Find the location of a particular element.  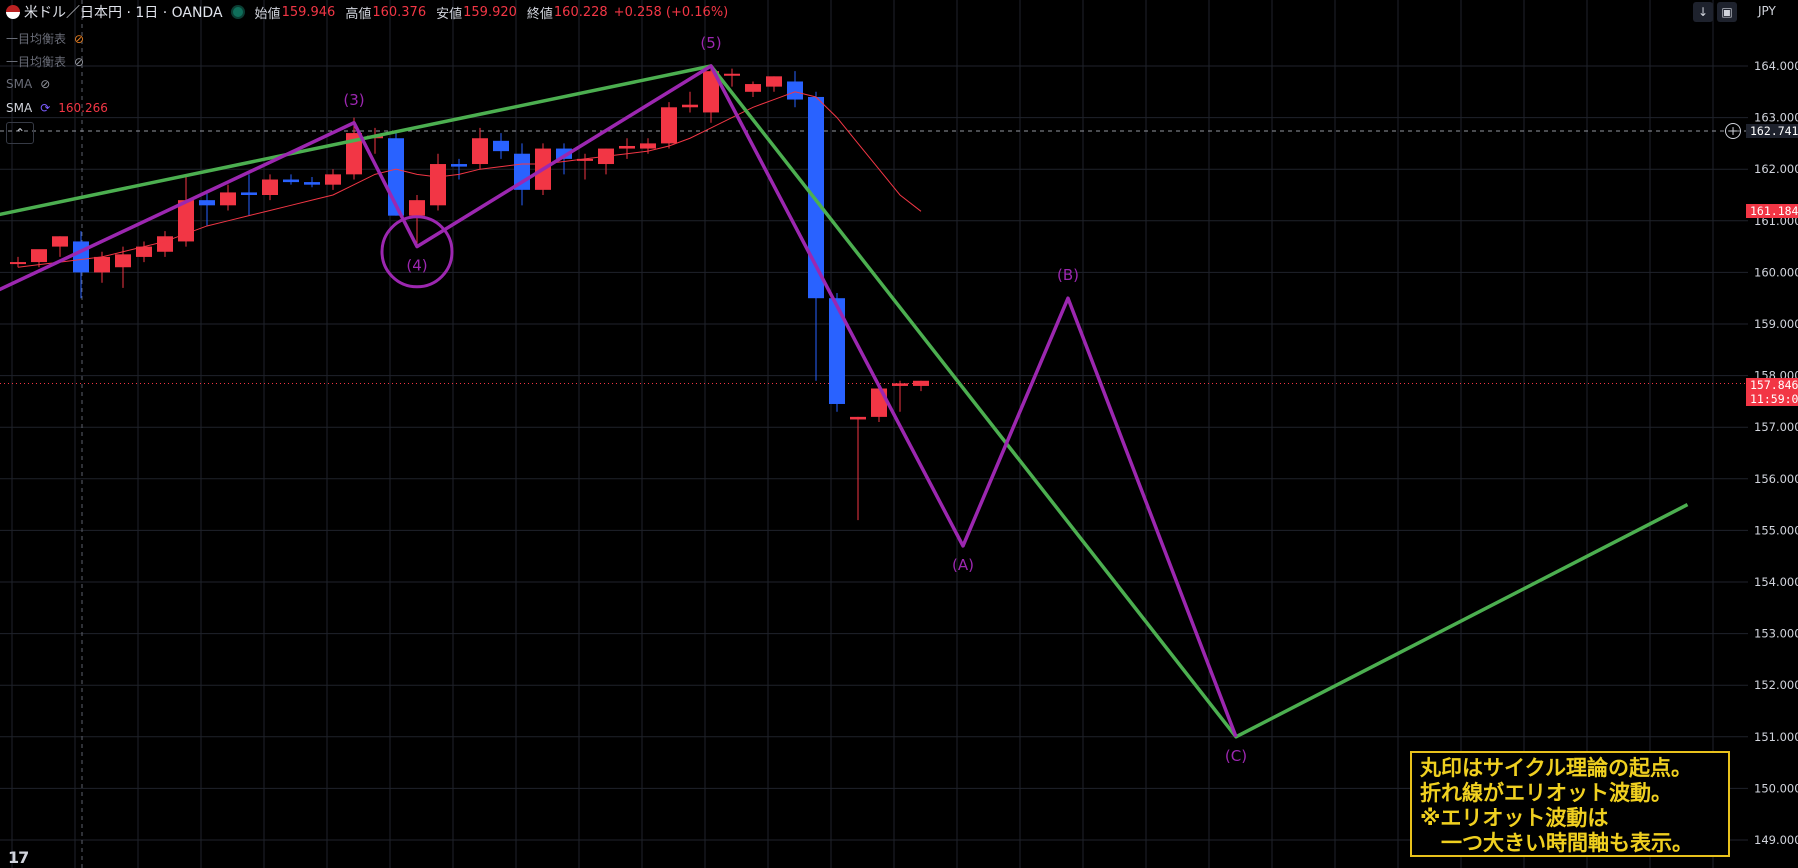

indicator-ichimoku-1: 一目均衡表 ⊘ is located at coordinates (45, 38).